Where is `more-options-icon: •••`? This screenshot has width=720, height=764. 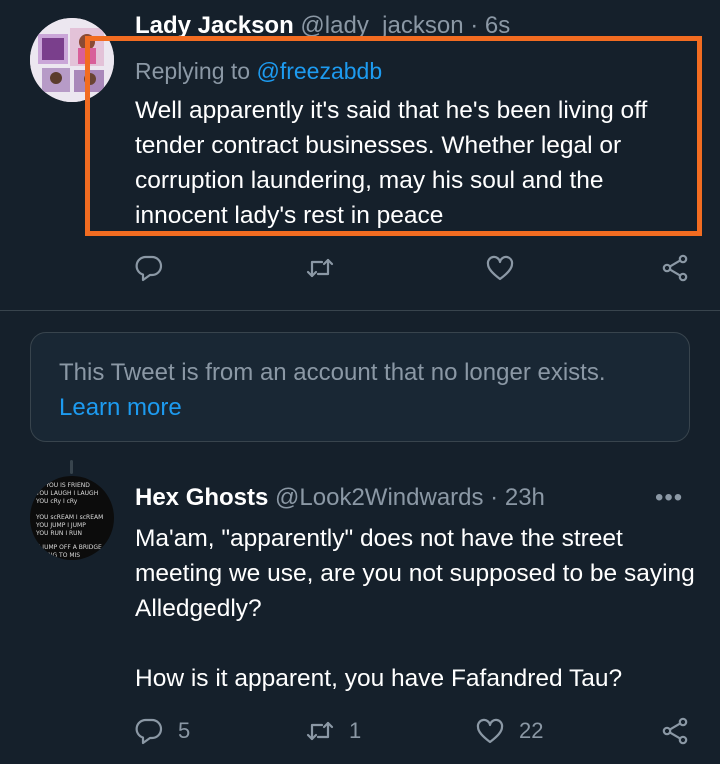
more-options-icon: ••• is located at coordinates (669, 498).